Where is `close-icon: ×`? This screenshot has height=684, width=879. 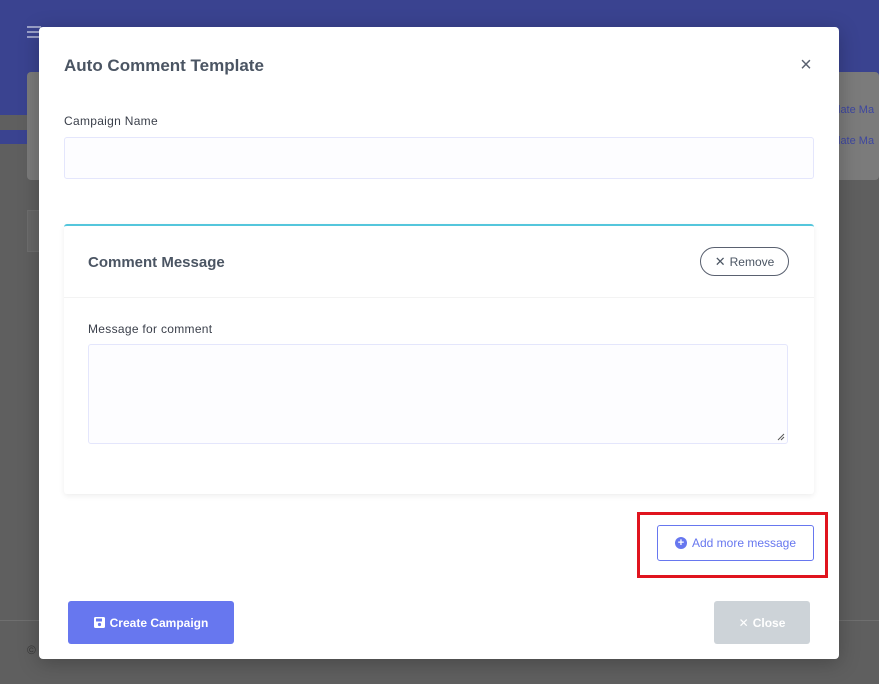 close-icon: × is located at coordinates (806, 65).